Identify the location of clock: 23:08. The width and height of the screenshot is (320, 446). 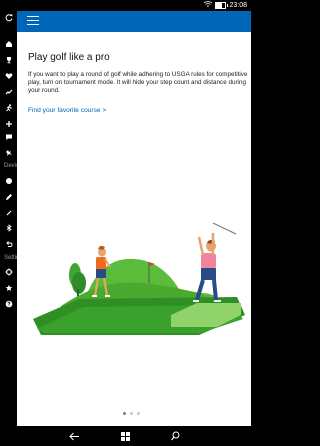
(238, 5).